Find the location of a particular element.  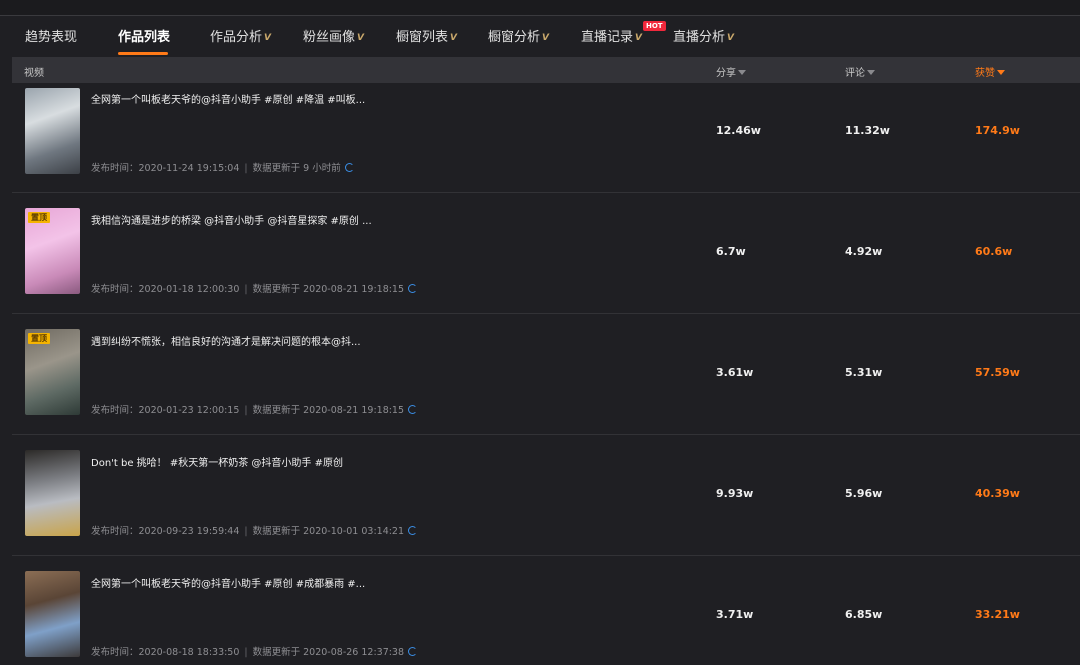

publish-time: 发布时间：2020-01-23 12:00:15 is located at coordinates (165, 410).